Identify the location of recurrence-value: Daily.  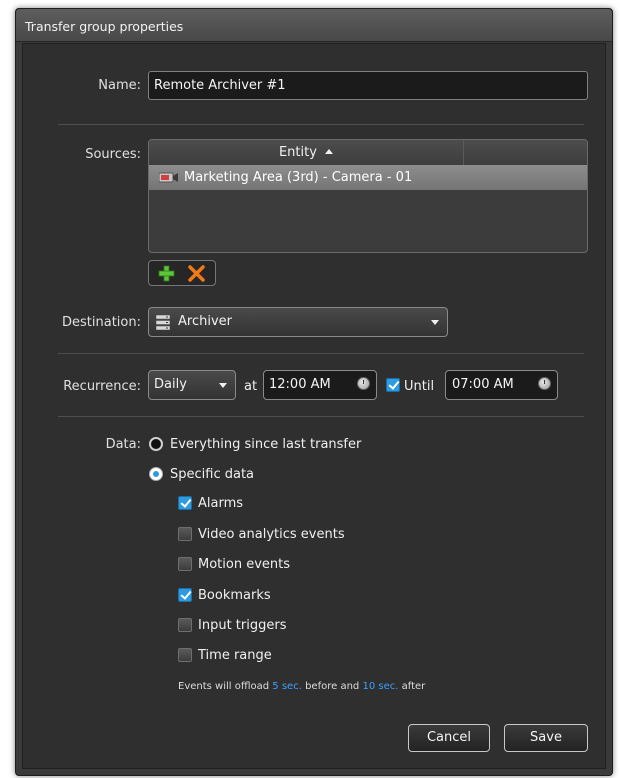
(170, 384).